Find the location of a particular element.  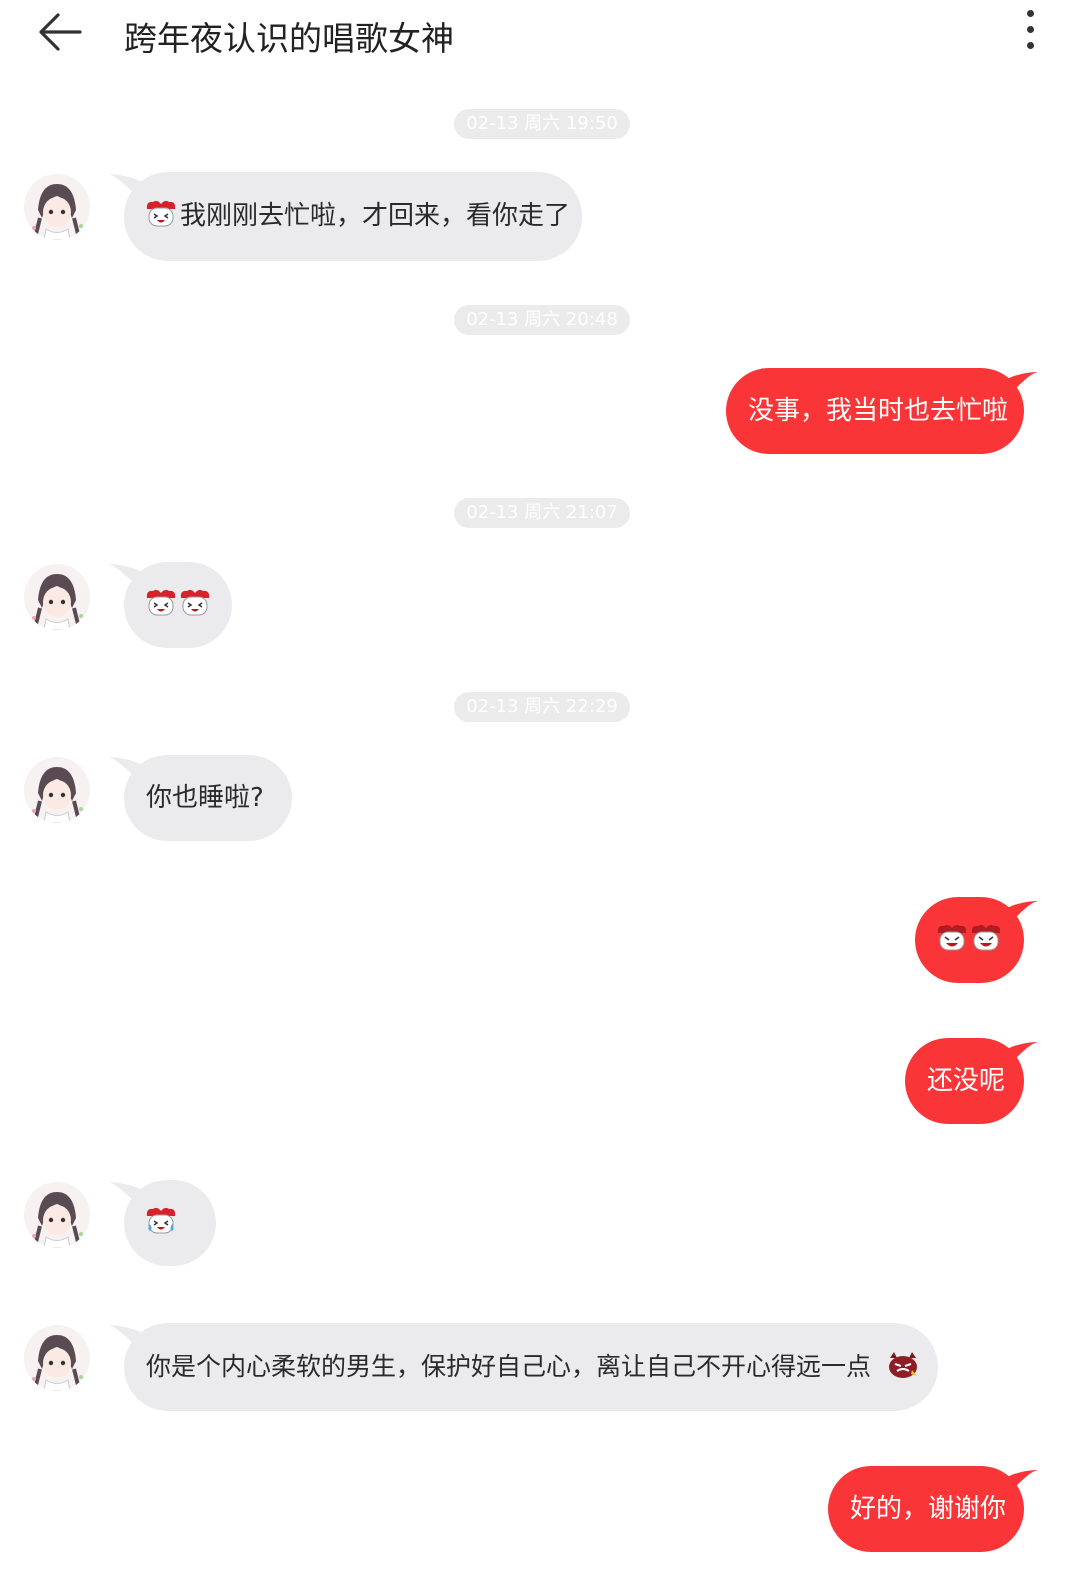

message-text: 你是个内心柔软的男生，保护好自己心，离让自己不开心得远一点 is located at coordinates (509, 1366).